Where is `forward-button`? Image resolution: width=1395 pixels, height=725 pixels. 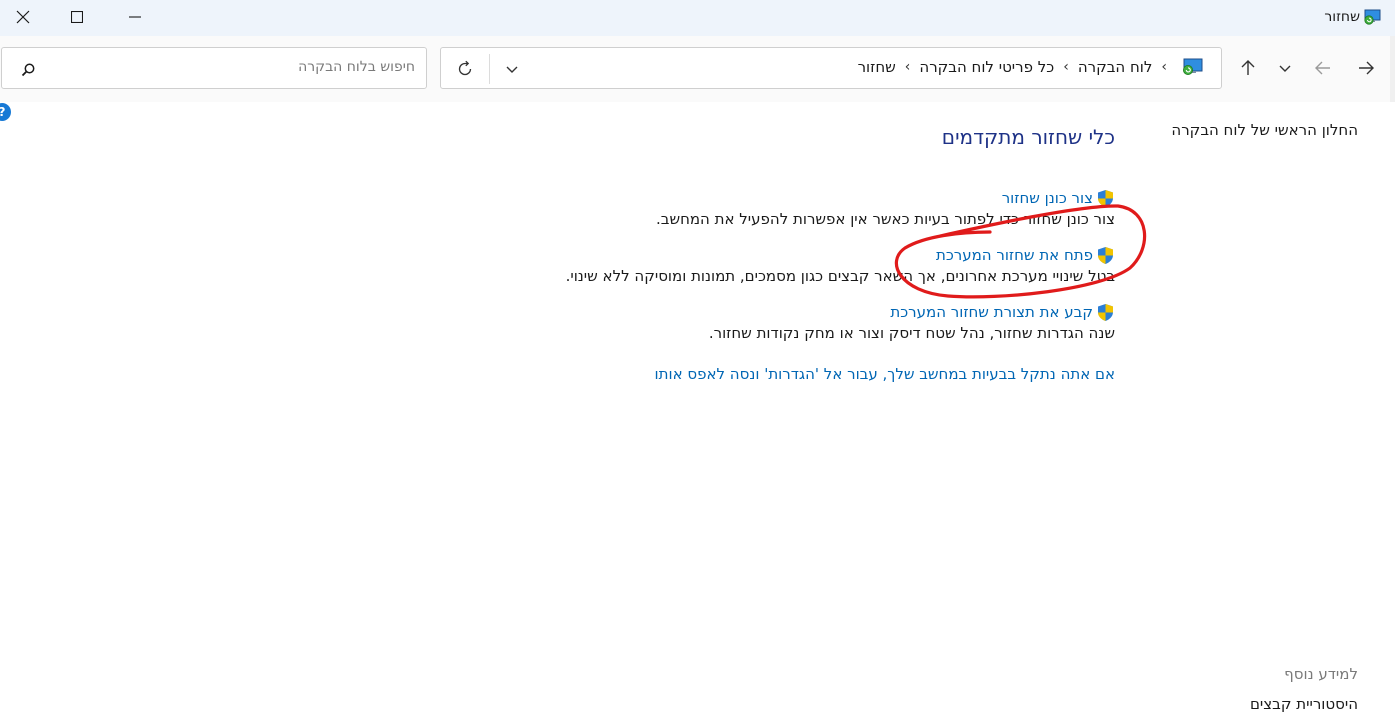
forward-button is located at coordinates (1366, 68).